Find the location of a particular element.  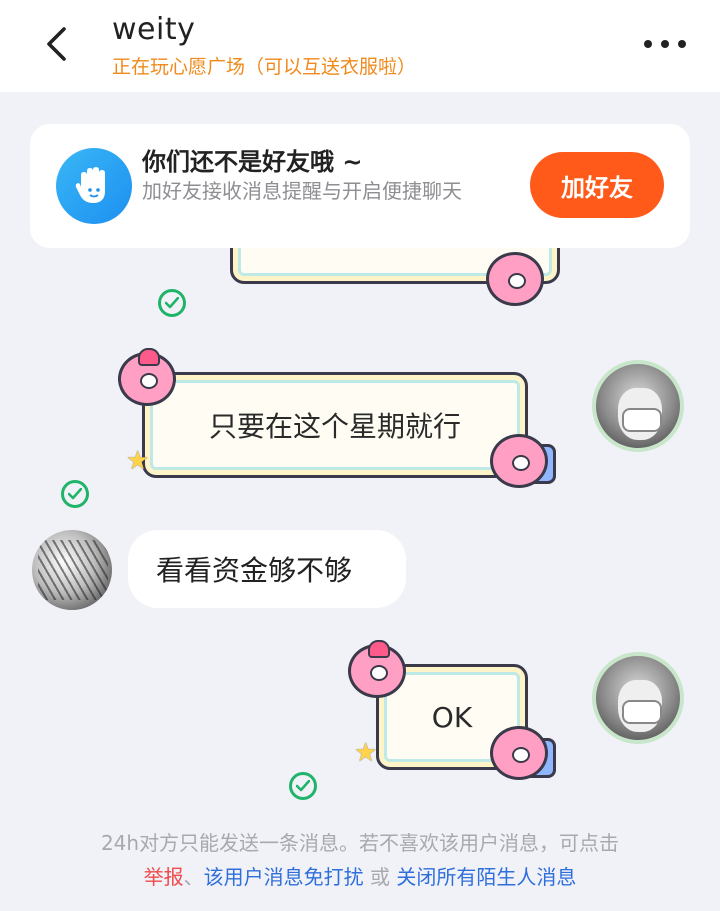

message-text: 看看资金够不够 is located at coordinates (254, 570).